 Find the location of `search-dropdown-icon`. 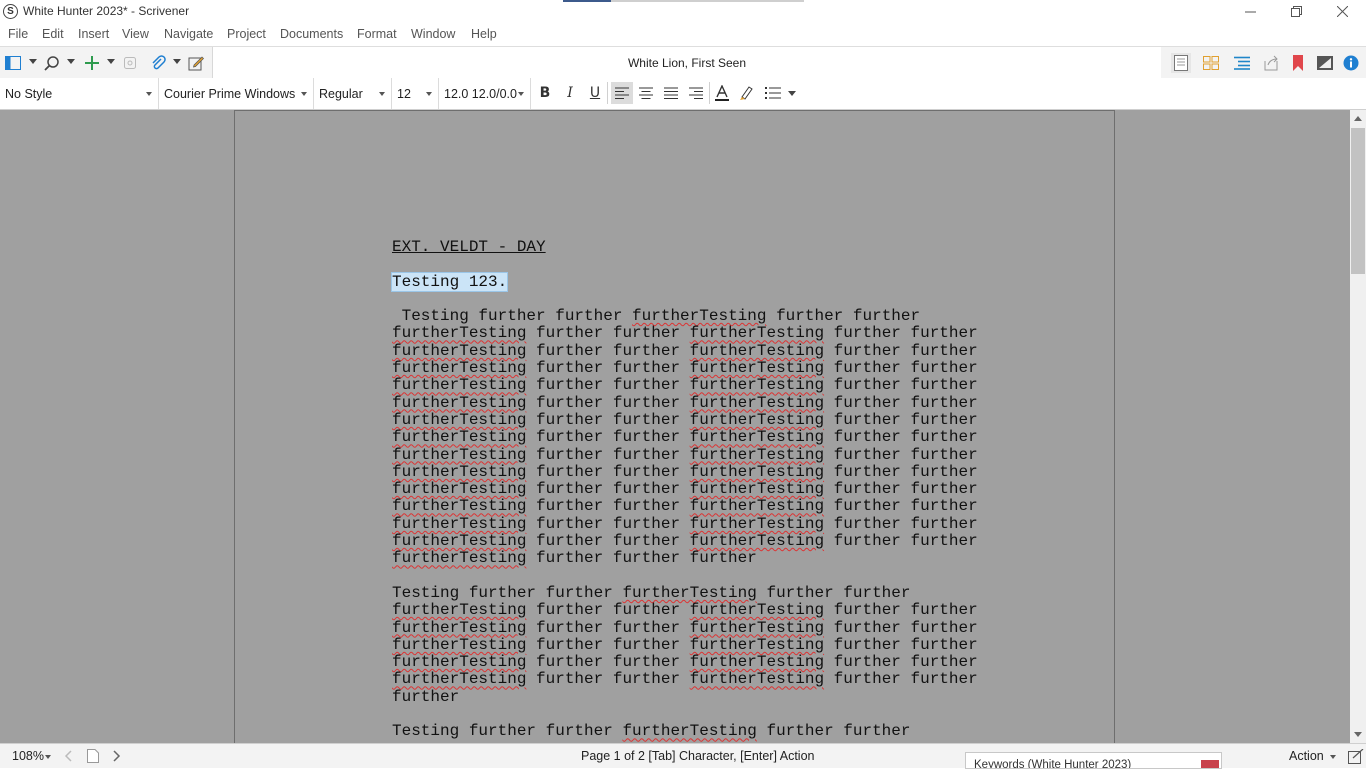

search-dropdown-icon is located at coordinates (71, 61).